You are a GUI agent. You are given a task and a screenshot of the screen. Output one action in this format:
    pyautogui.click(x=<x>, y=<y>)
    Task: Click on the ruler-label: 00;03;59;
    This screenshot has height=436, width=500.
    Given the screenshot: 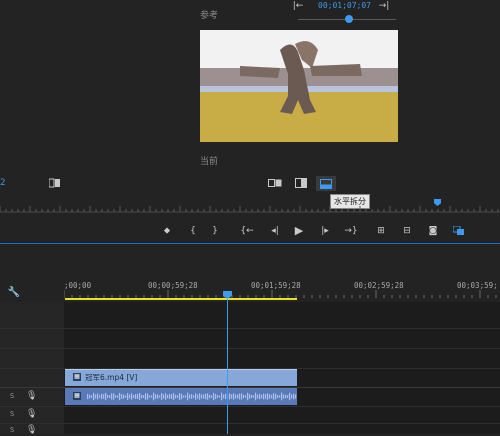 What is the action you would take?
    pyautogui.click(x=477, y=285)
    